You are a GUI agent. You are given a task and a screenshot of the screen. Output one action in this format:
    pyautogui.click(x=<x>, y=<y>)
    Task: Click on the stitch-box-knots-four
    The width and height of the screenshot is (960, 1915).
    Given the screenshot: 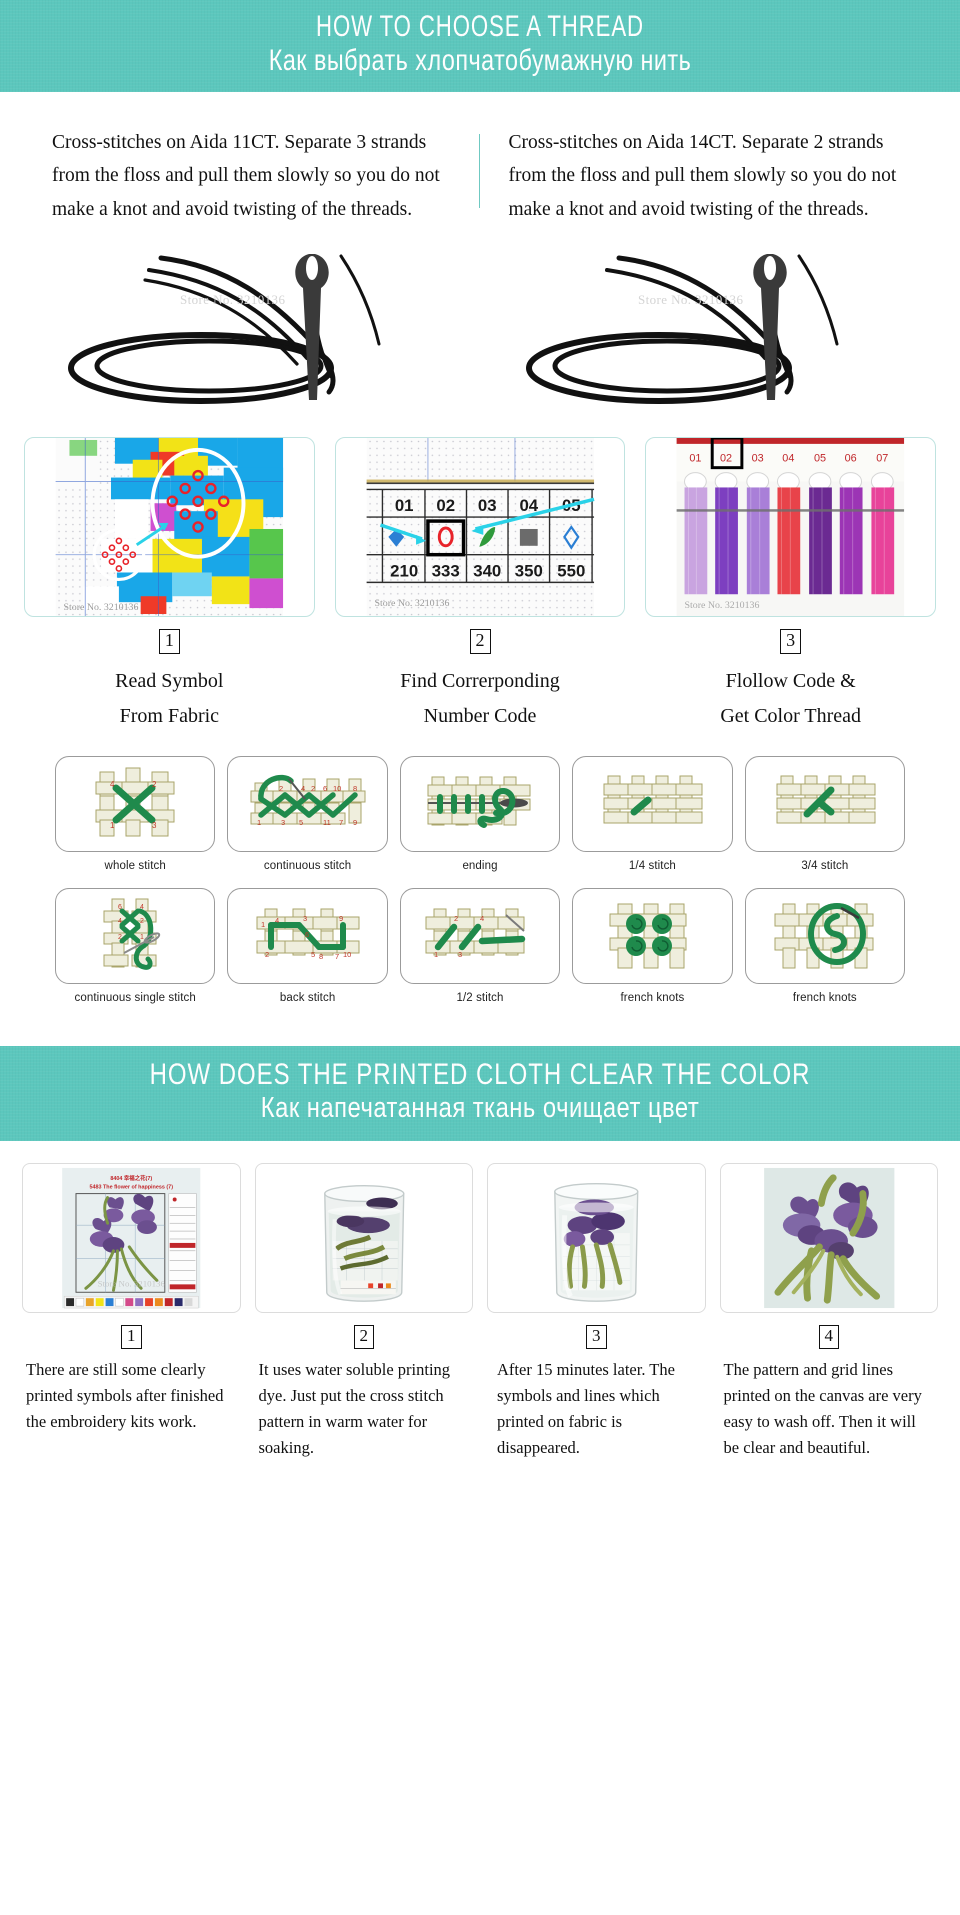 What is the action you would take?
    pyautogui.click(x=652, y=936)
    